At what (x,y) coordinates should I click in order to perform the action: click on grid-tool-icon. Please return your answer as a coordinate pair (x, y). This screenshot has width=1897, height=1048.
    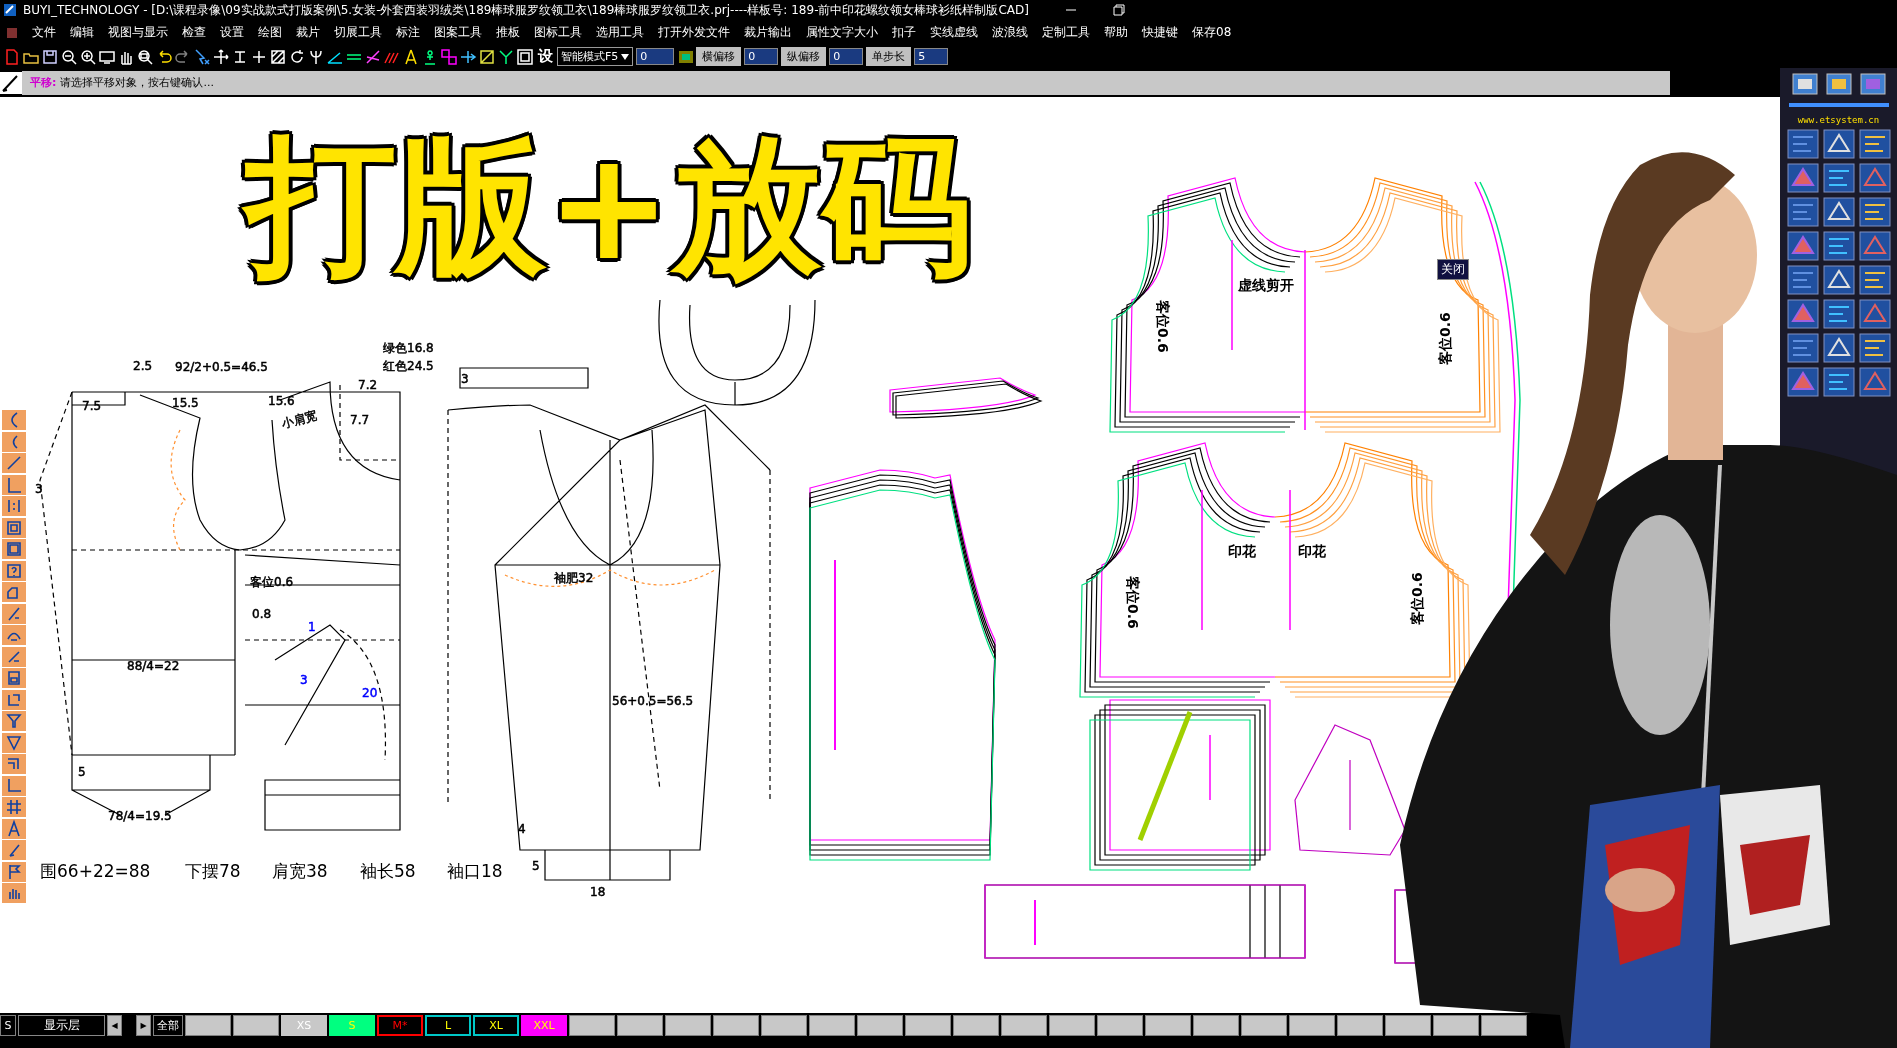
    Looking at the image, I should click on (14, 807).